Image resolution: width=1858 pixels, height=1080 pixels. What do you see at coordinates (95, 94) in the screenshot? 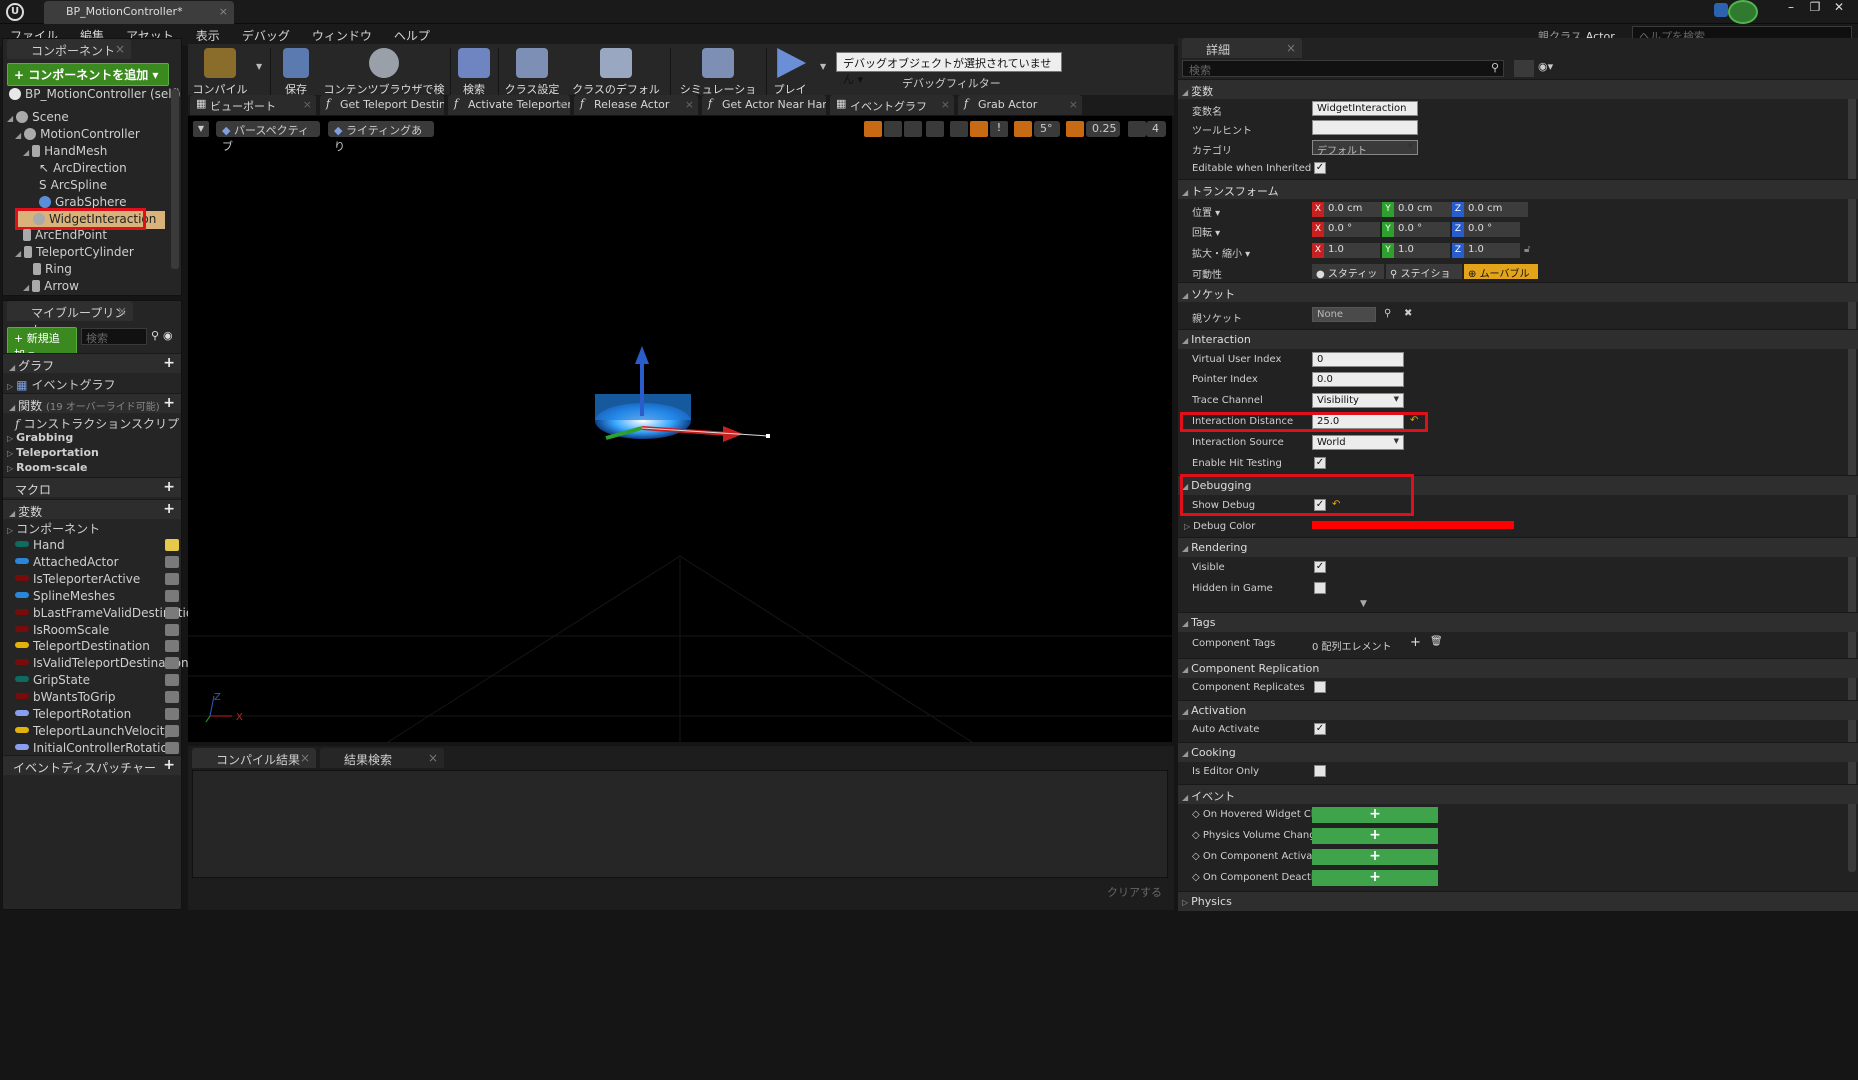
I see `self-item: BP_MotionController (self)` at bounding box center [95, 94].